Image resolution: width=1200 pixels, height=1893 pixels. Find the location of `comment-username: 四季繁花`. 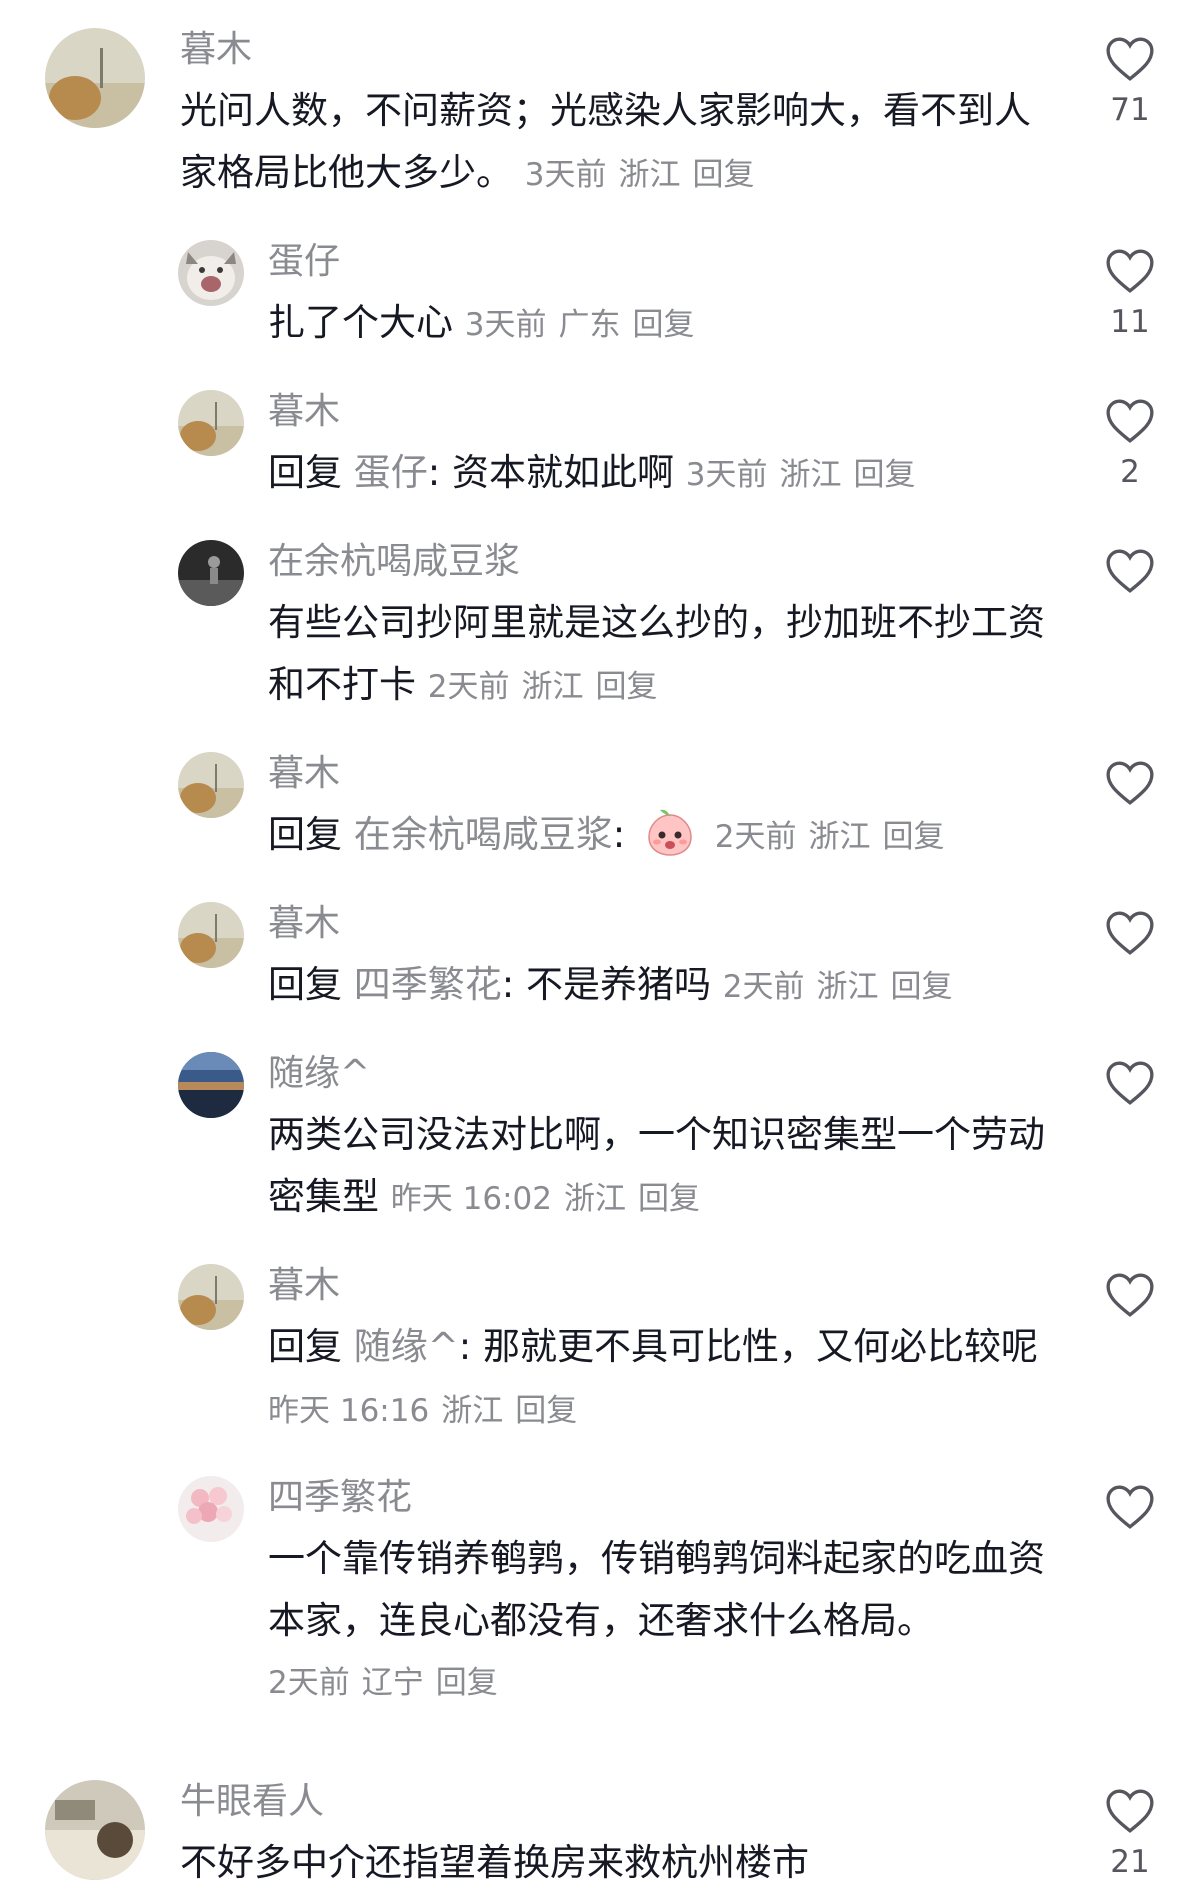

comment-username: 四季繁花 is located at coordinates (340, 1498).